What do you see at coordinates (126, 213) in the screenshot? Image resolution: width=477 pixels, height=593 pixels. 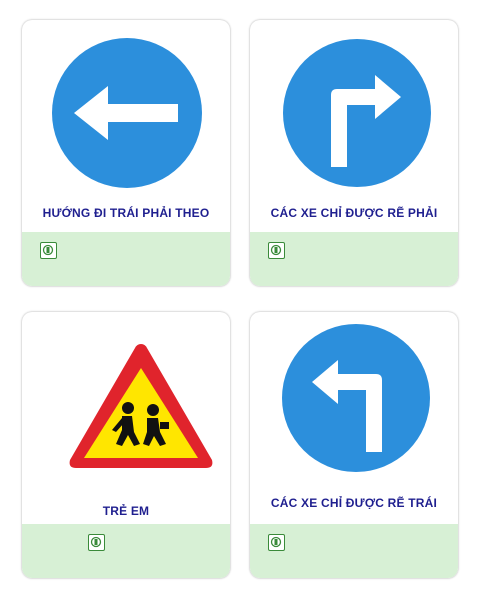 I see `sign-caption: HƯỚNG ĐI TRÁI PHẢI THEO` at bounding box center [126, 213].